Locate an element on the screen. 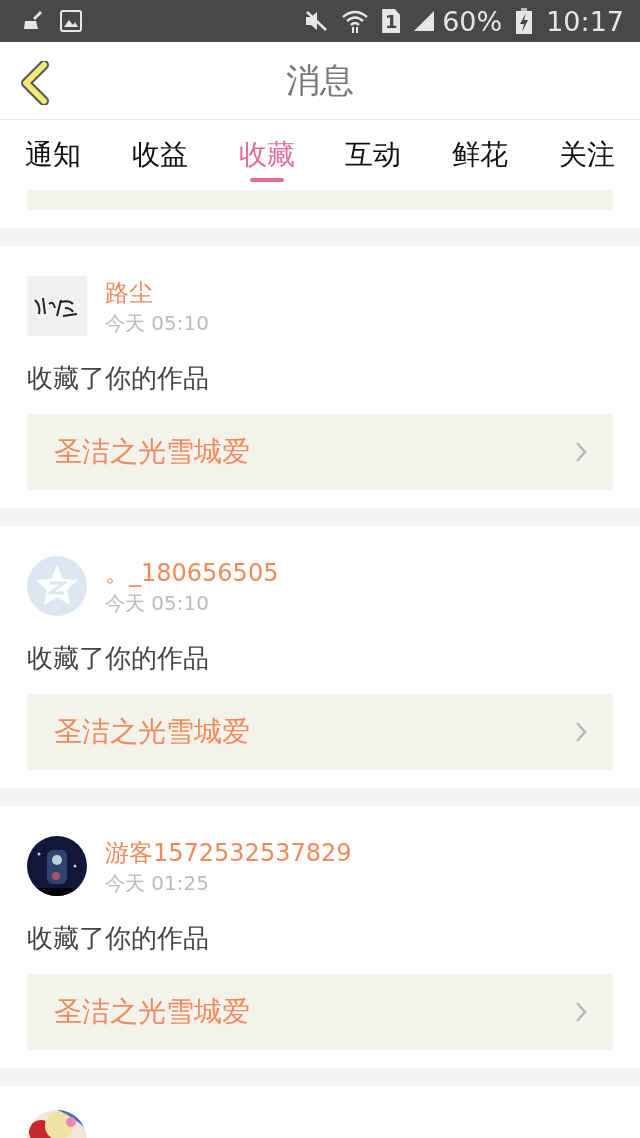  wifi-icon is located at coordinates (355, 21).